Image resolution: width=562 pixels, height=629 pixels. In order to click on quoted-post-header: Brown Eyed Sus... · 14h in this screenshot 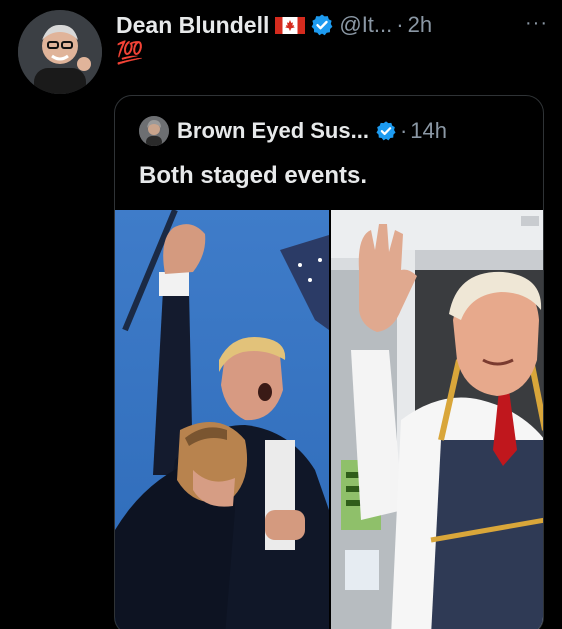, I will do `click(293, 131)`.